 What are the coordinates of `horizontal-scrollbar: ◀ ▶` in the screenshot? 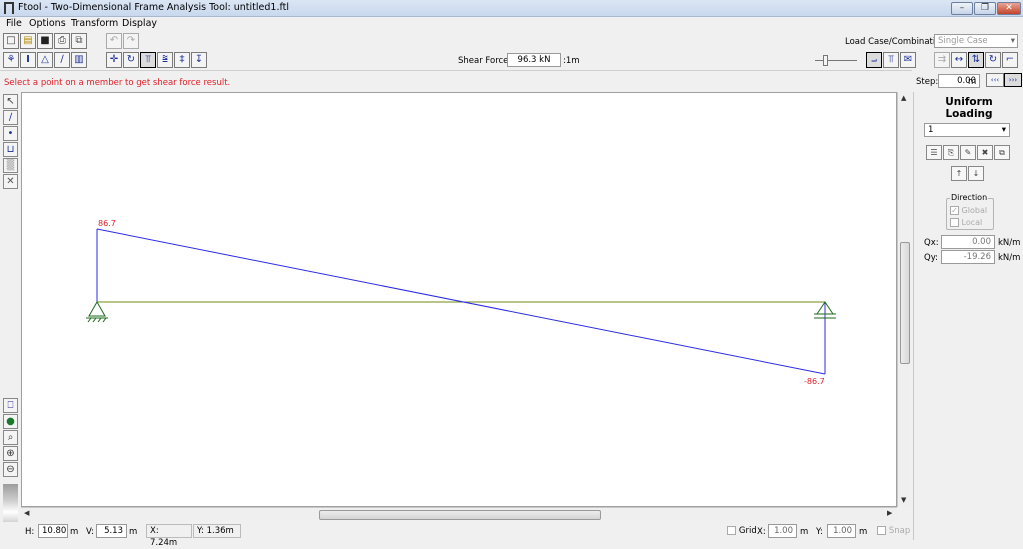 It's located at (459, 514).